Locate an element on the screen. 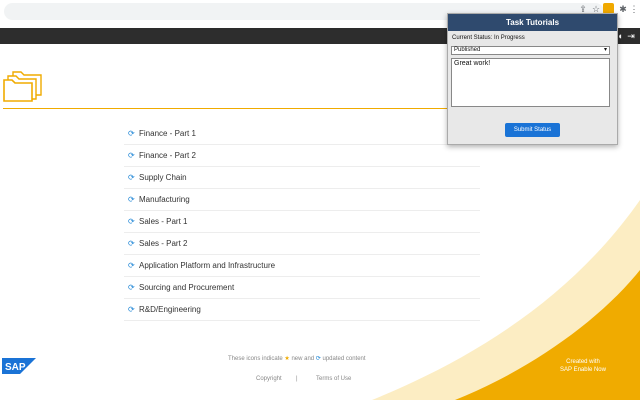 The width and height of the screenshot is (640, 400). header-divider is located at coordinates (228, 108).